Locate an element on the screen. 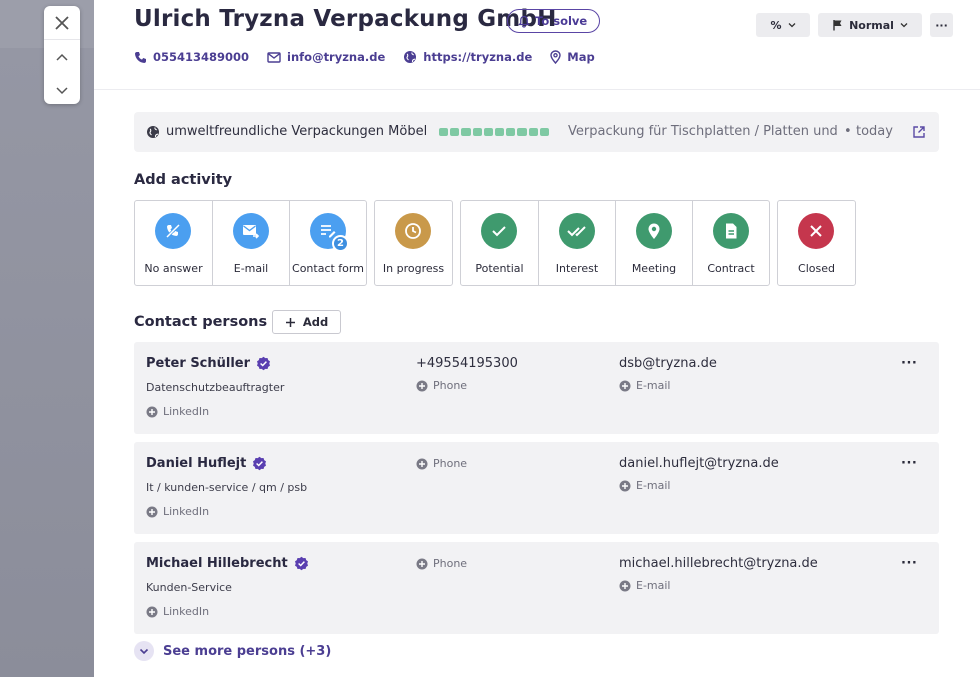 Image resolution: width=980 pixels, height=677 pixels. status-button: To solve is located at coordinates (554, 21).